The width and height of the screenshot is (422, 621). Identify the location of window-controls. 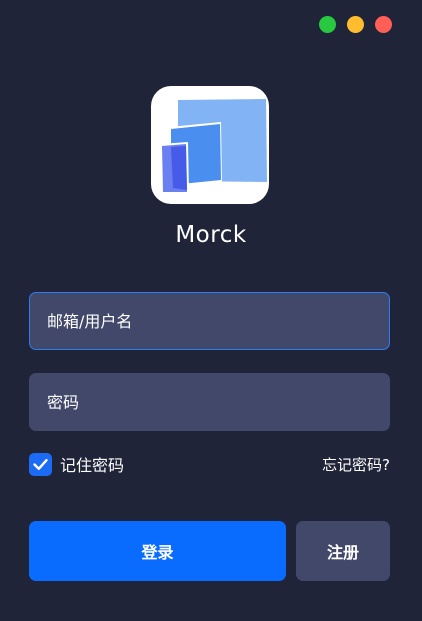
(355, 24).